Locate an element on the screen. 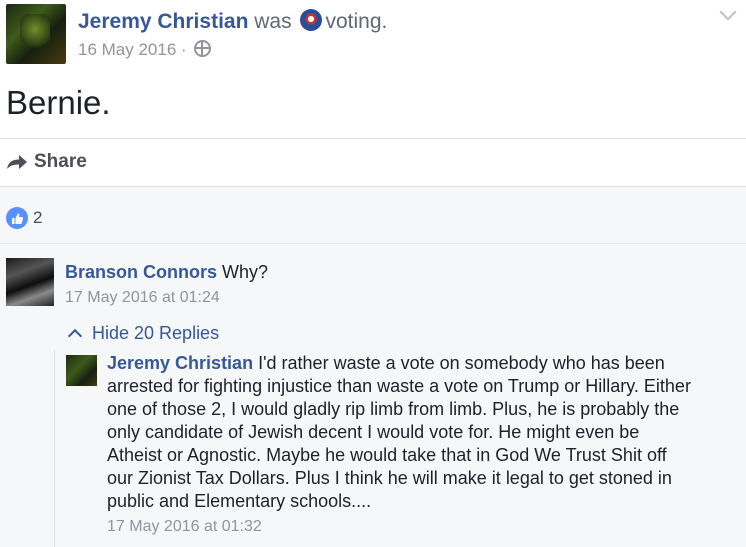 The width and height of the screenshot is (746, 547). thumbs-up-icon is located at coordinates (17, 218).